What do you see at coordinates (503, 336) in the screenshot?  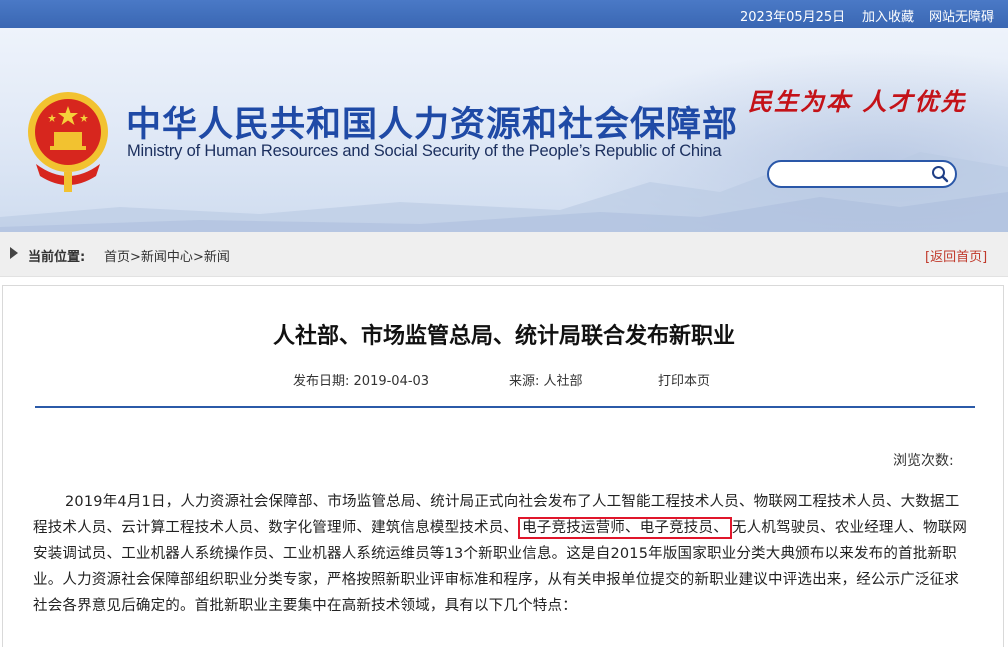 I see `article-title: 人社部、市场监管总局、统计局联合发布新职业` at bounding box center [503, 336].